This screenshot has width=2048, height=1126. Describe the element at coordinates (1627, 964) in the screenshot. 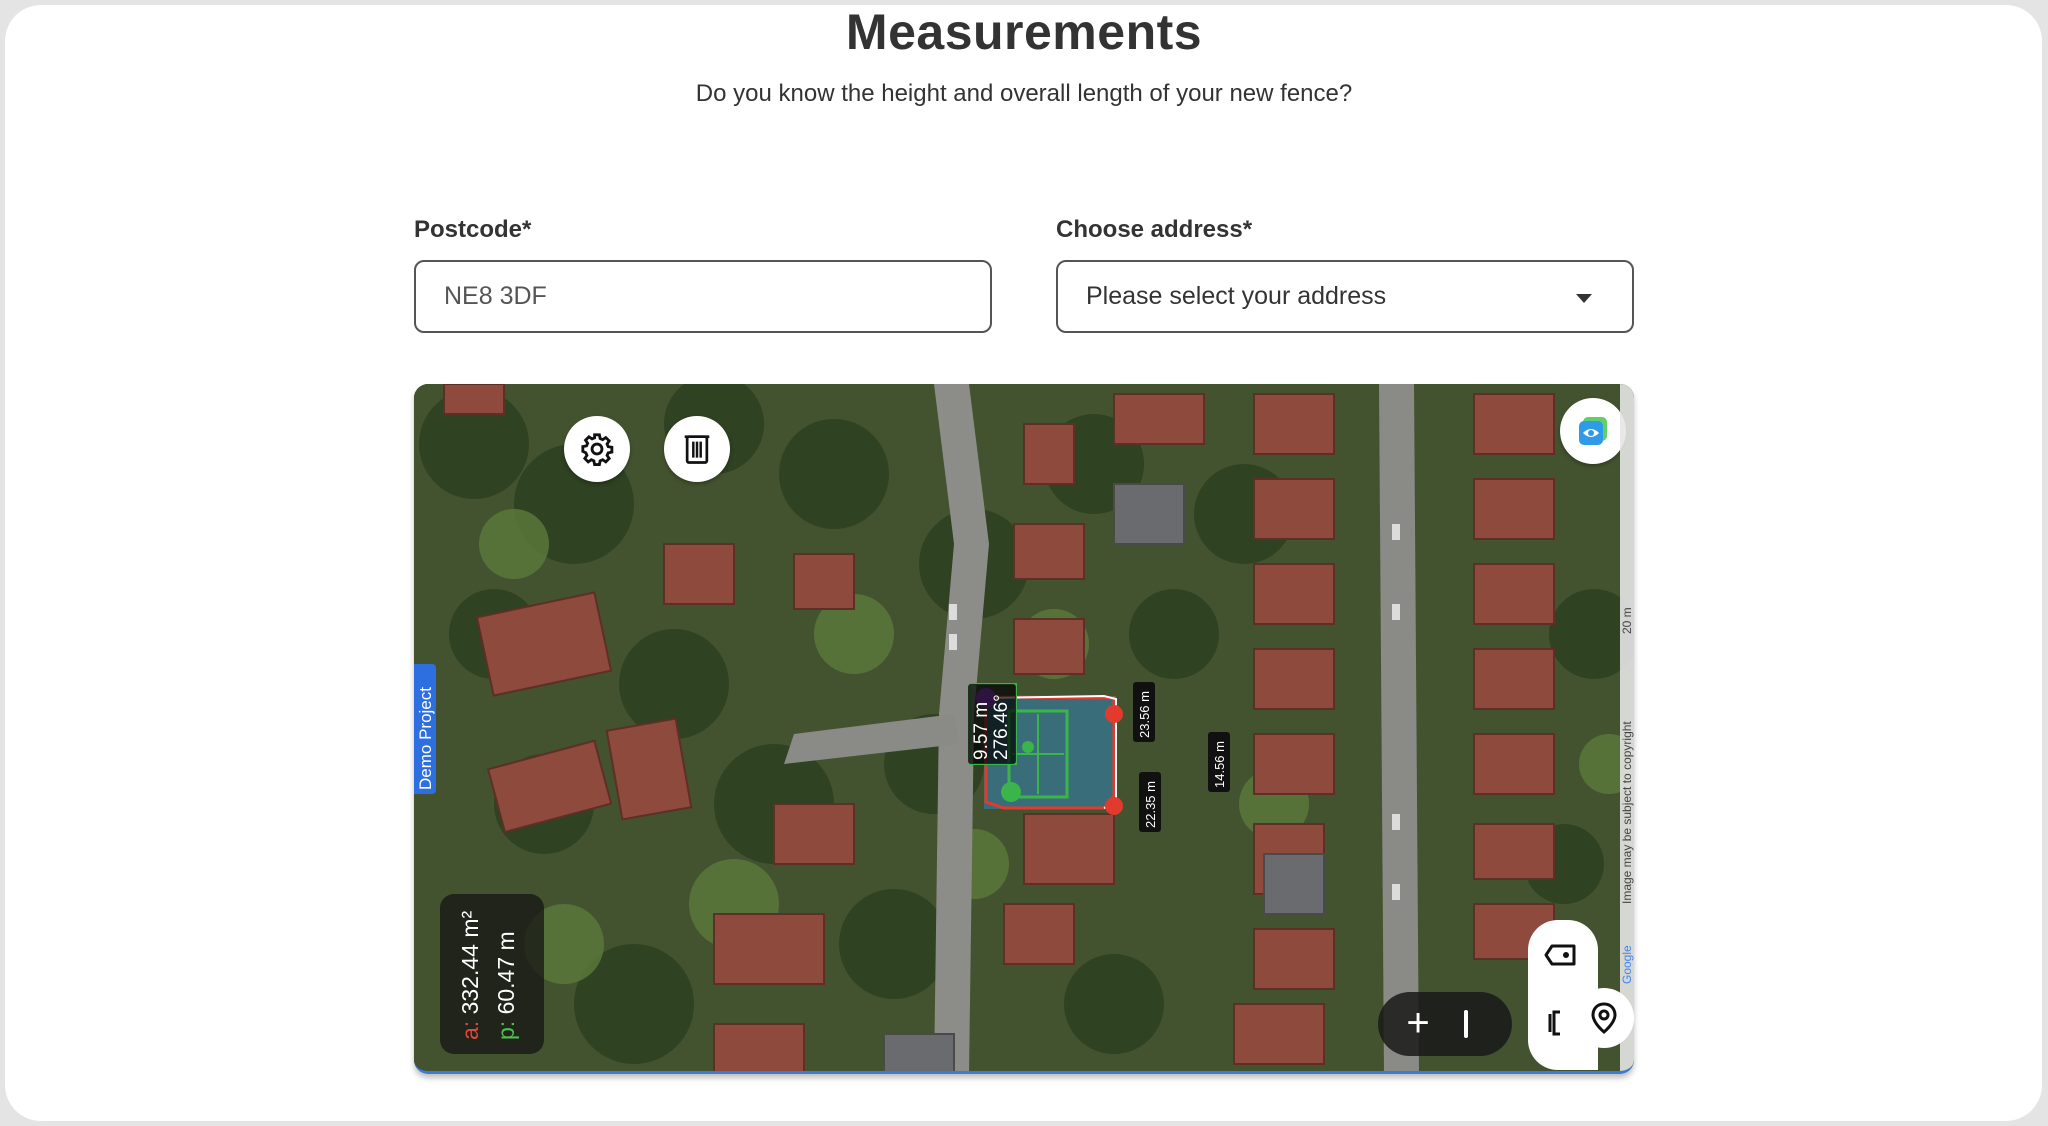

I see `google-logo: Google` at that location.